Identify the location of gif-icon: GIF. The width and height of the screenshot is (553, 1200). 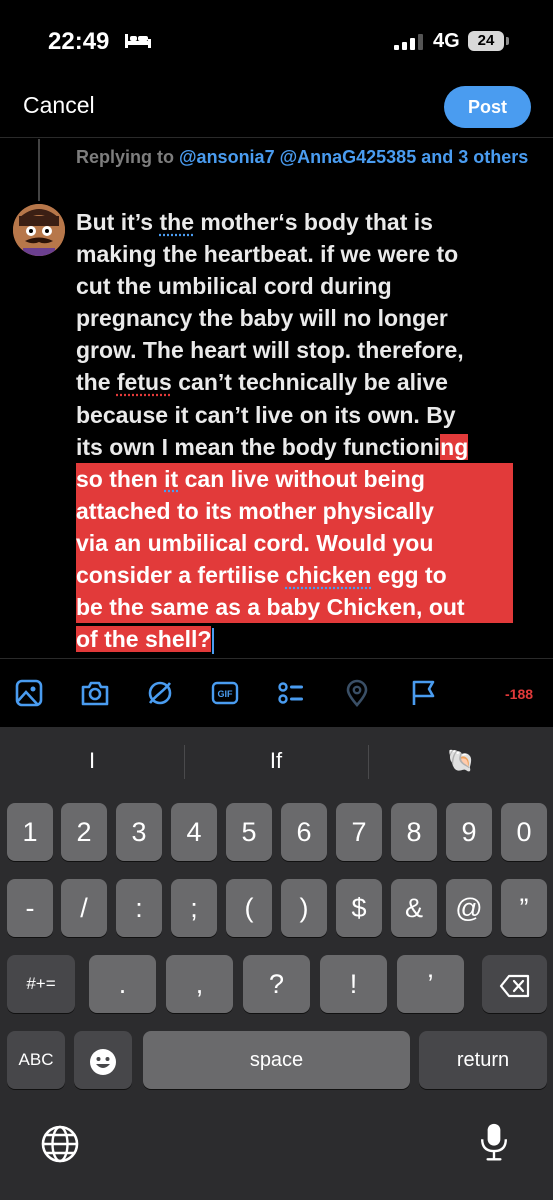
(225, 693).